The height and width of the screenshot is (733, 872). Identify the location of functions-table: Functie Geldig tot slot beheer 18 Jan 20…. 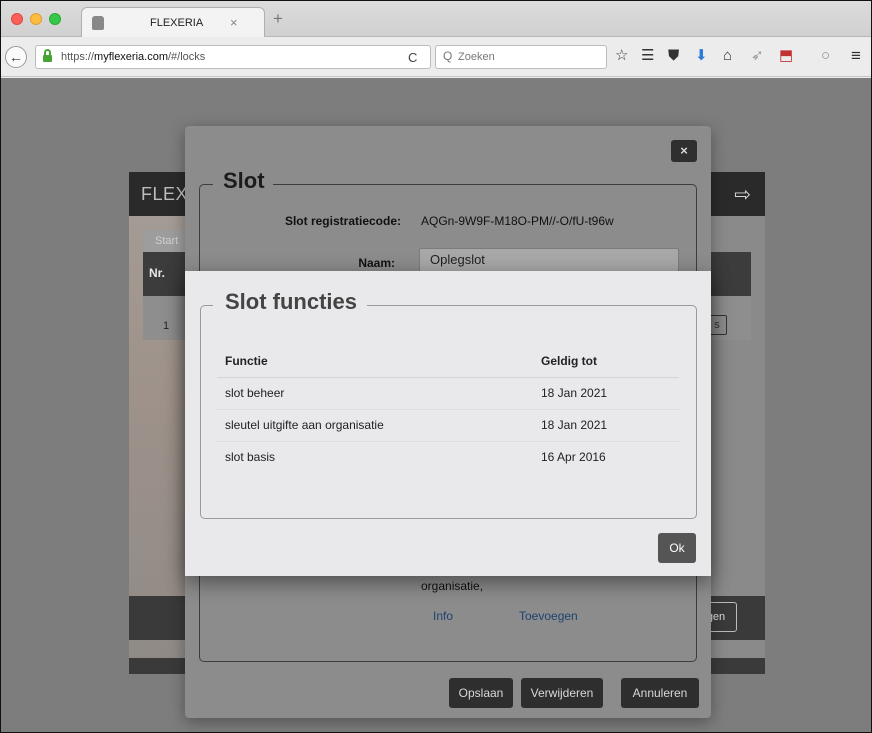
(448, 409).